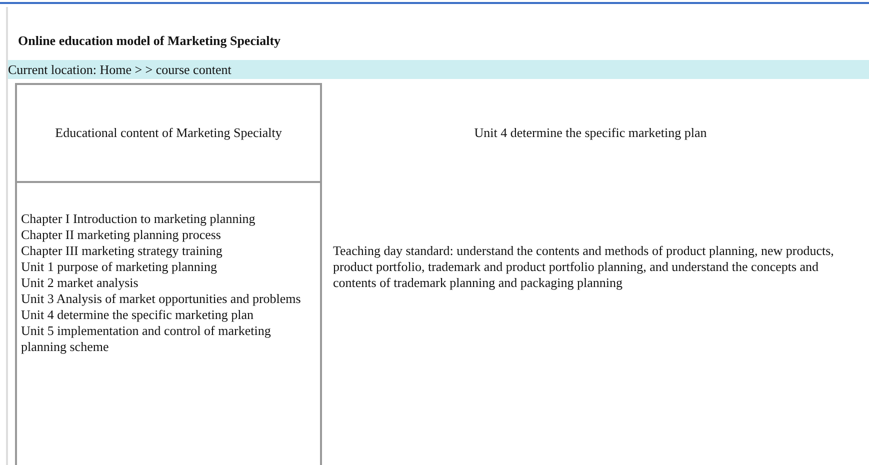 Image resolution: width=869 pixels, height=465 pixels. Describe the element at coordinates (590, 133) in the screenshot. I see `content-heading: Unit 4 determine the specific marketing plan` at that location.